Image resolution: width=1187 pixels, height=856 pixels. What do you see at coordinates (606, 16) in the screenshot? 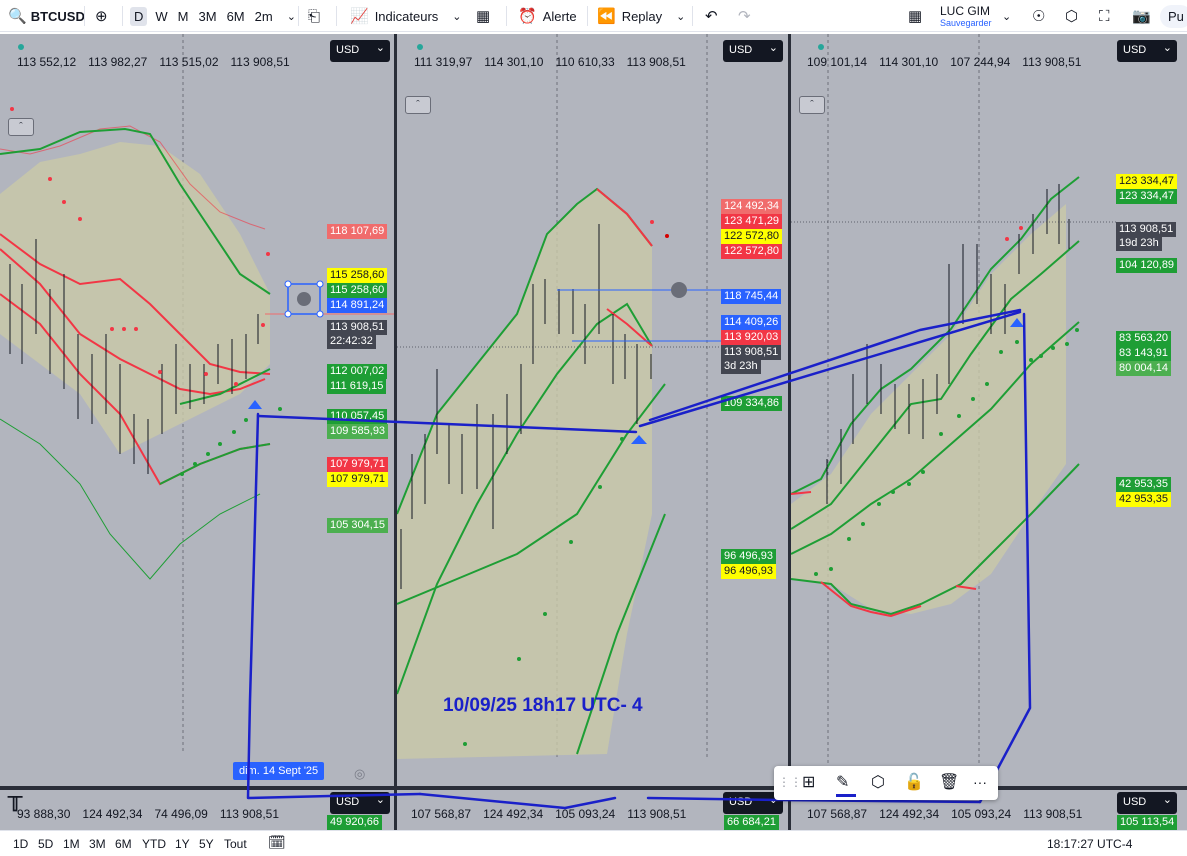
I see `rewind-icon: ⏪` at bounding box center [606, 16].